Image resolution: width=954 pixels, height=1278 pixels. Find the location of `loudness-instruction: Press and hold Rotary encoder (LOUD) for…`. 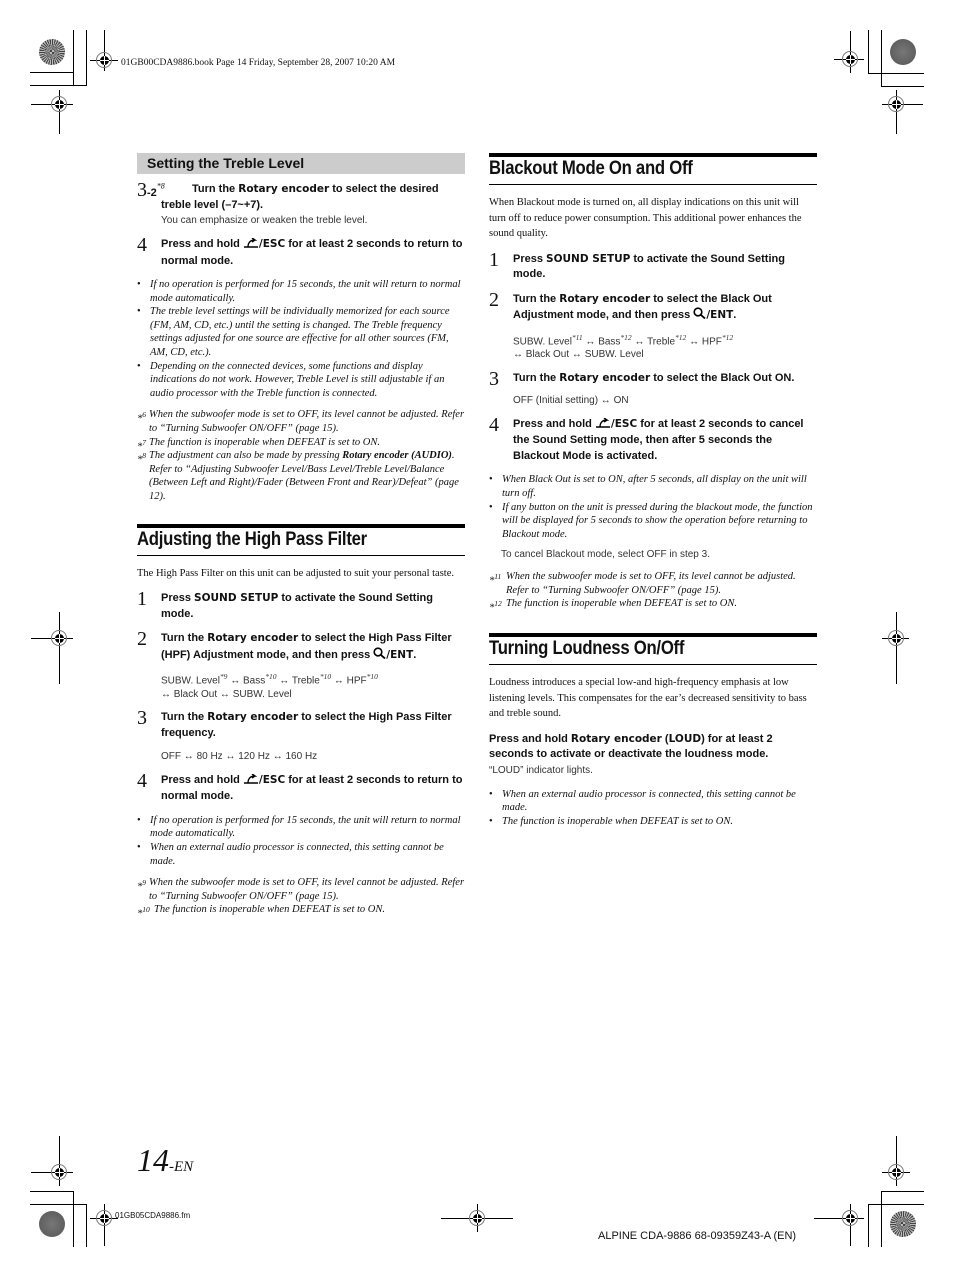

loudness-instruction: Press and hold Rotary encoder (LOUD) for… is located at coordinates (631, 746).